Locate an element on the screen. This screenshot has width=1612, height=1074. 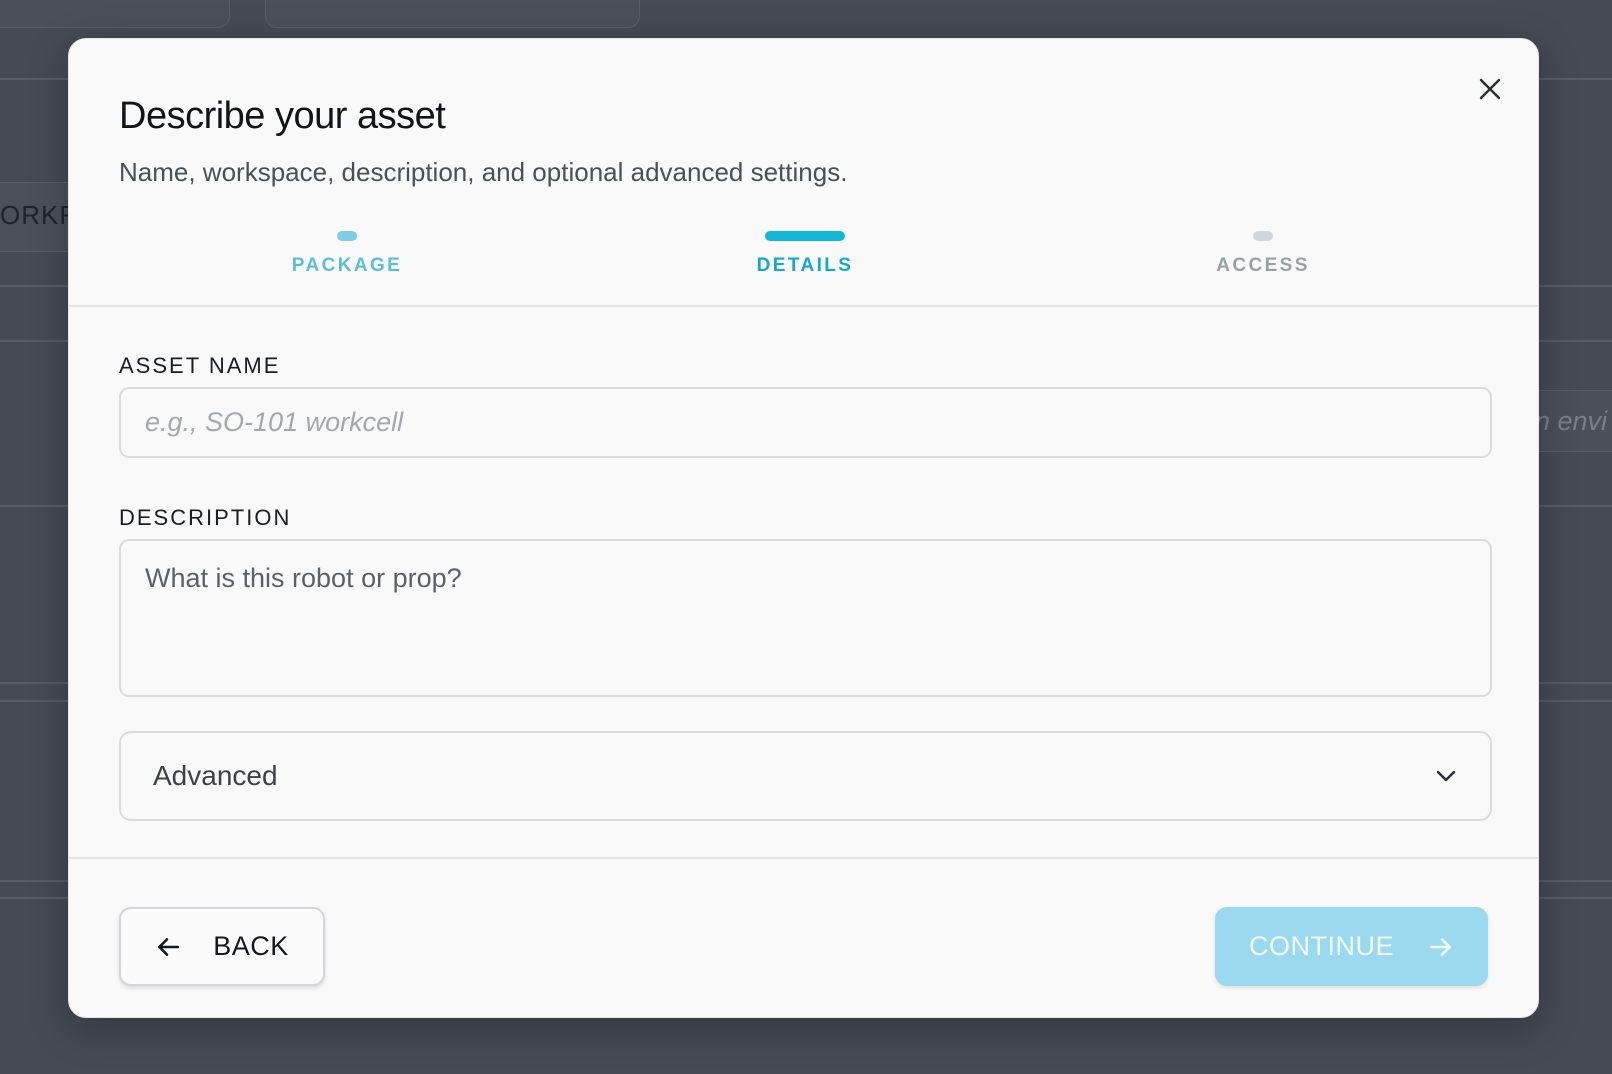
back-button: BACK is located at coordinates (222, 946).